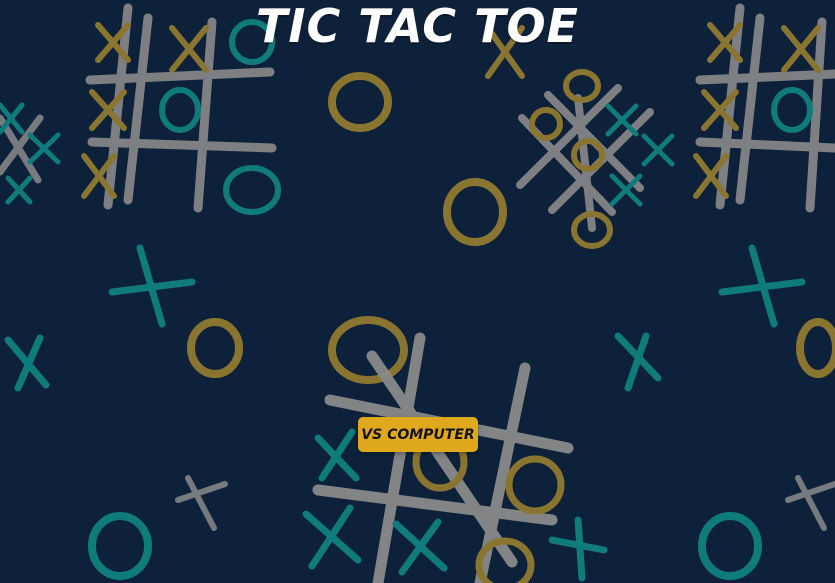 The width and height of the screenshot is (835, 583). I want to click on x-mark-icon, so click(30, 153).